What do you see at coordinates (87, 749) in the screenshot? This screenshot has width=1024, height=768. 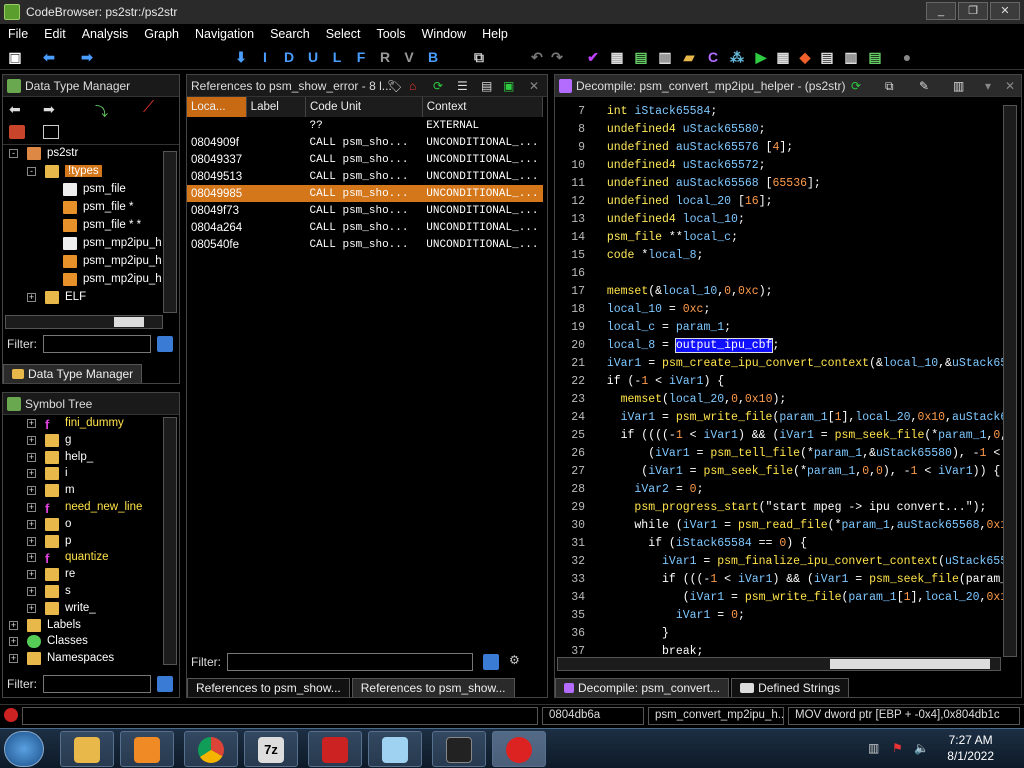 I see `taskbar-explorer` at bounding box center [87, 749].